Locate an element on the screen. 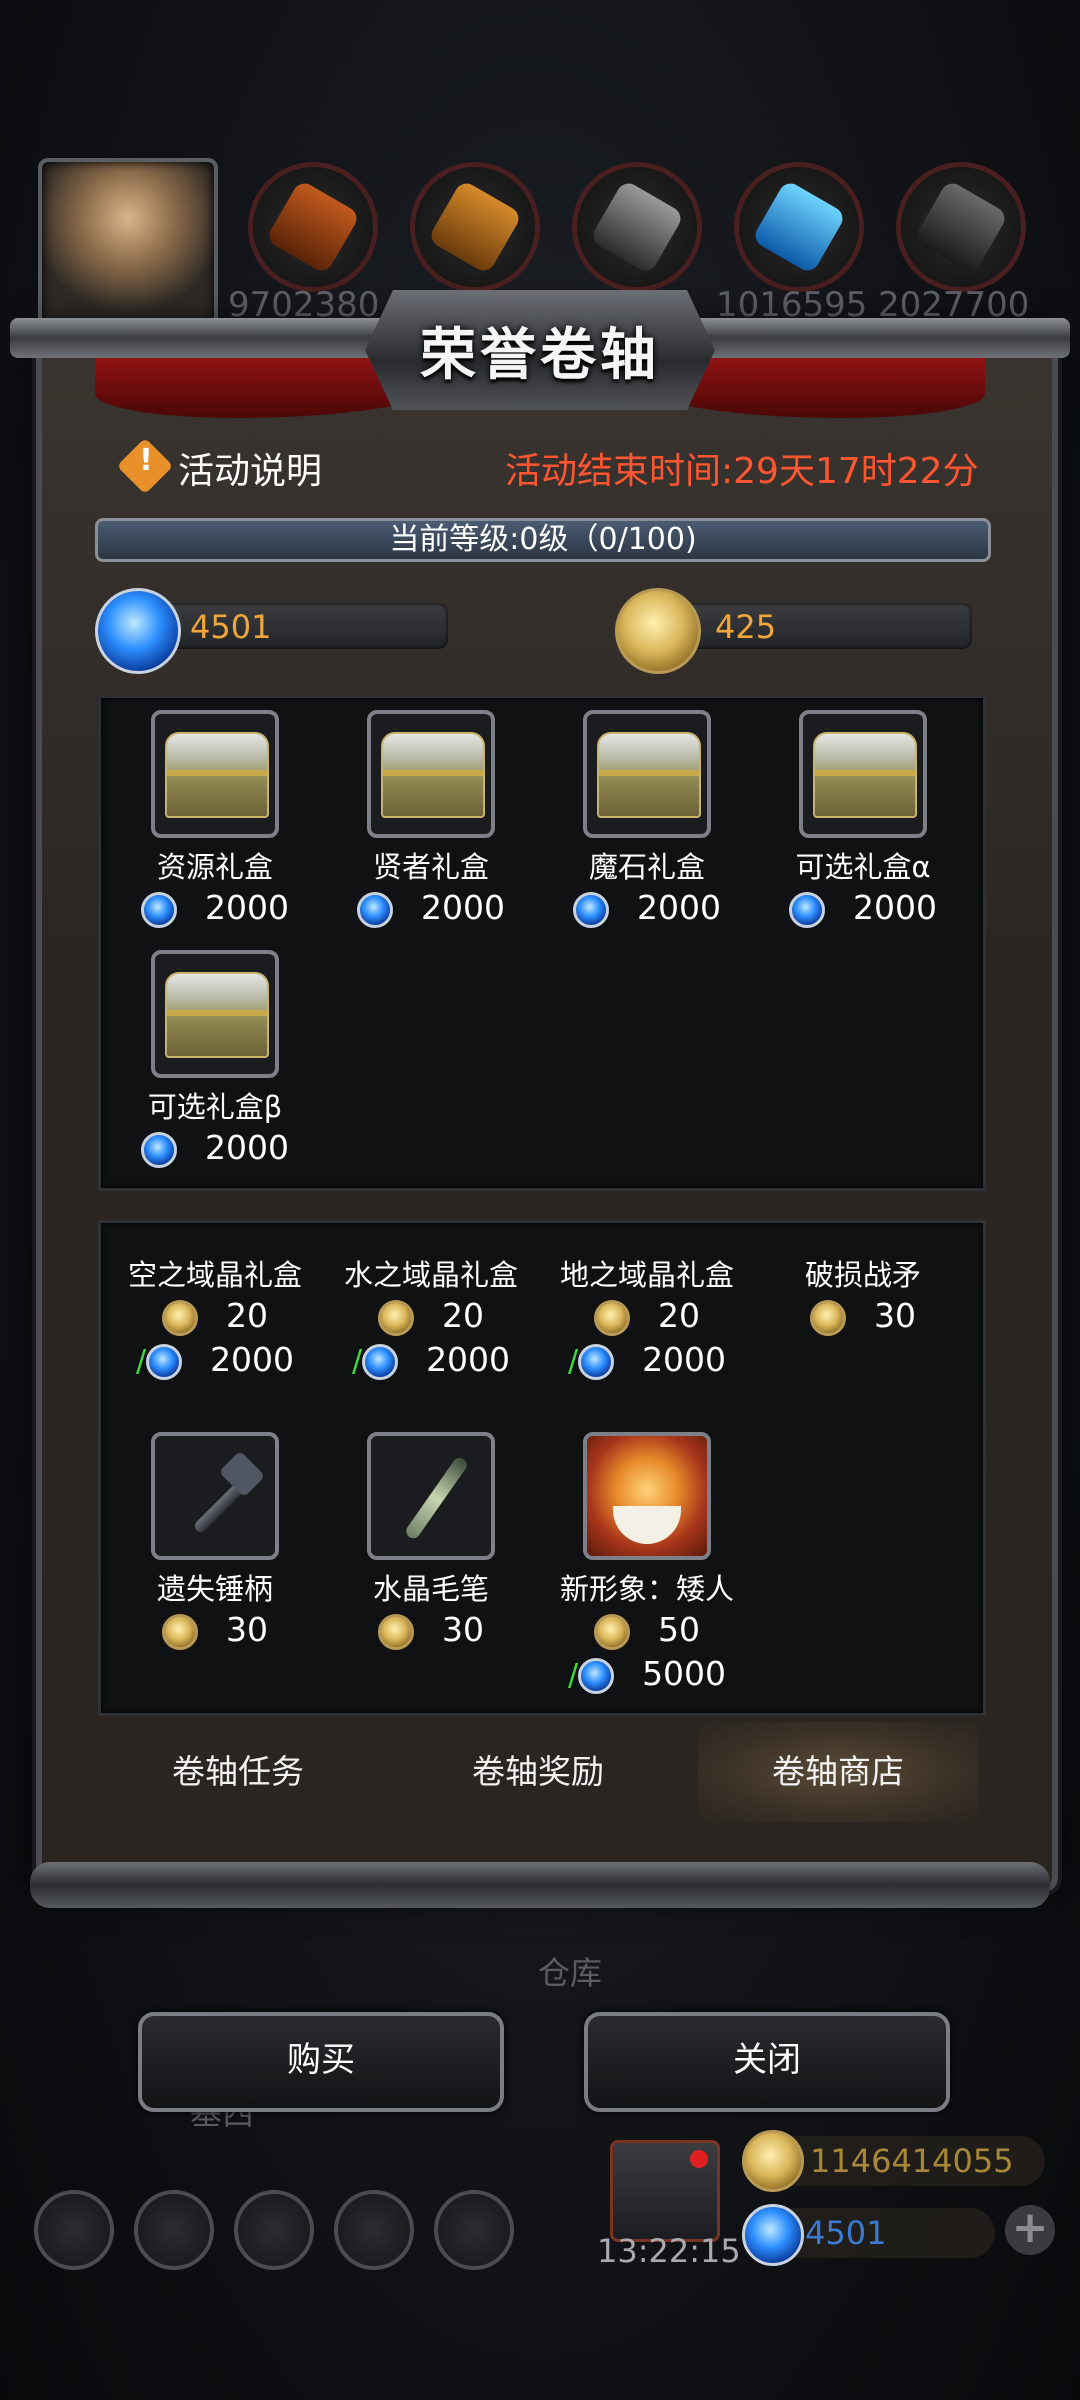 The image size is (1080, 2400). scroll-tabs: 卷轴任务 卷轴奖励 卷轴商店 is located at coordinates (539, 1777).